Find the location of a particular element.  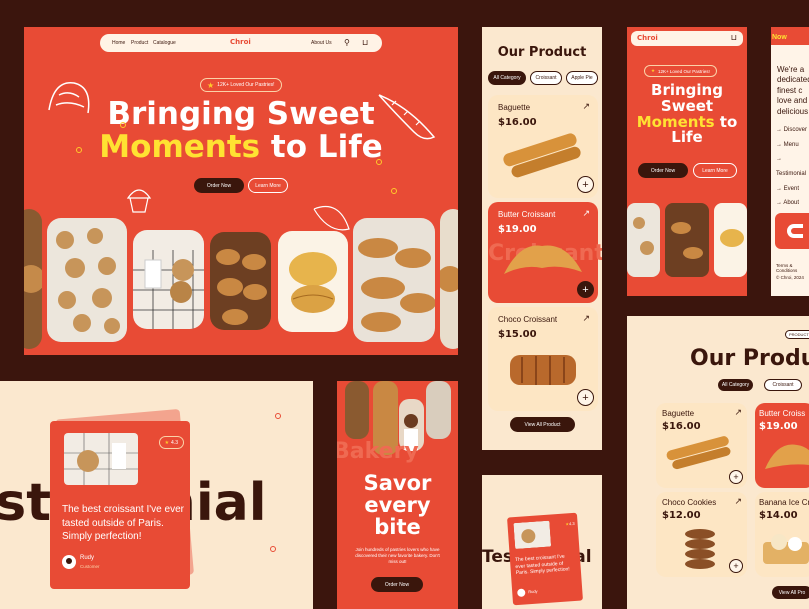

mobile-navbar: Chroi ⊔ is located at coordinates (687, 38).